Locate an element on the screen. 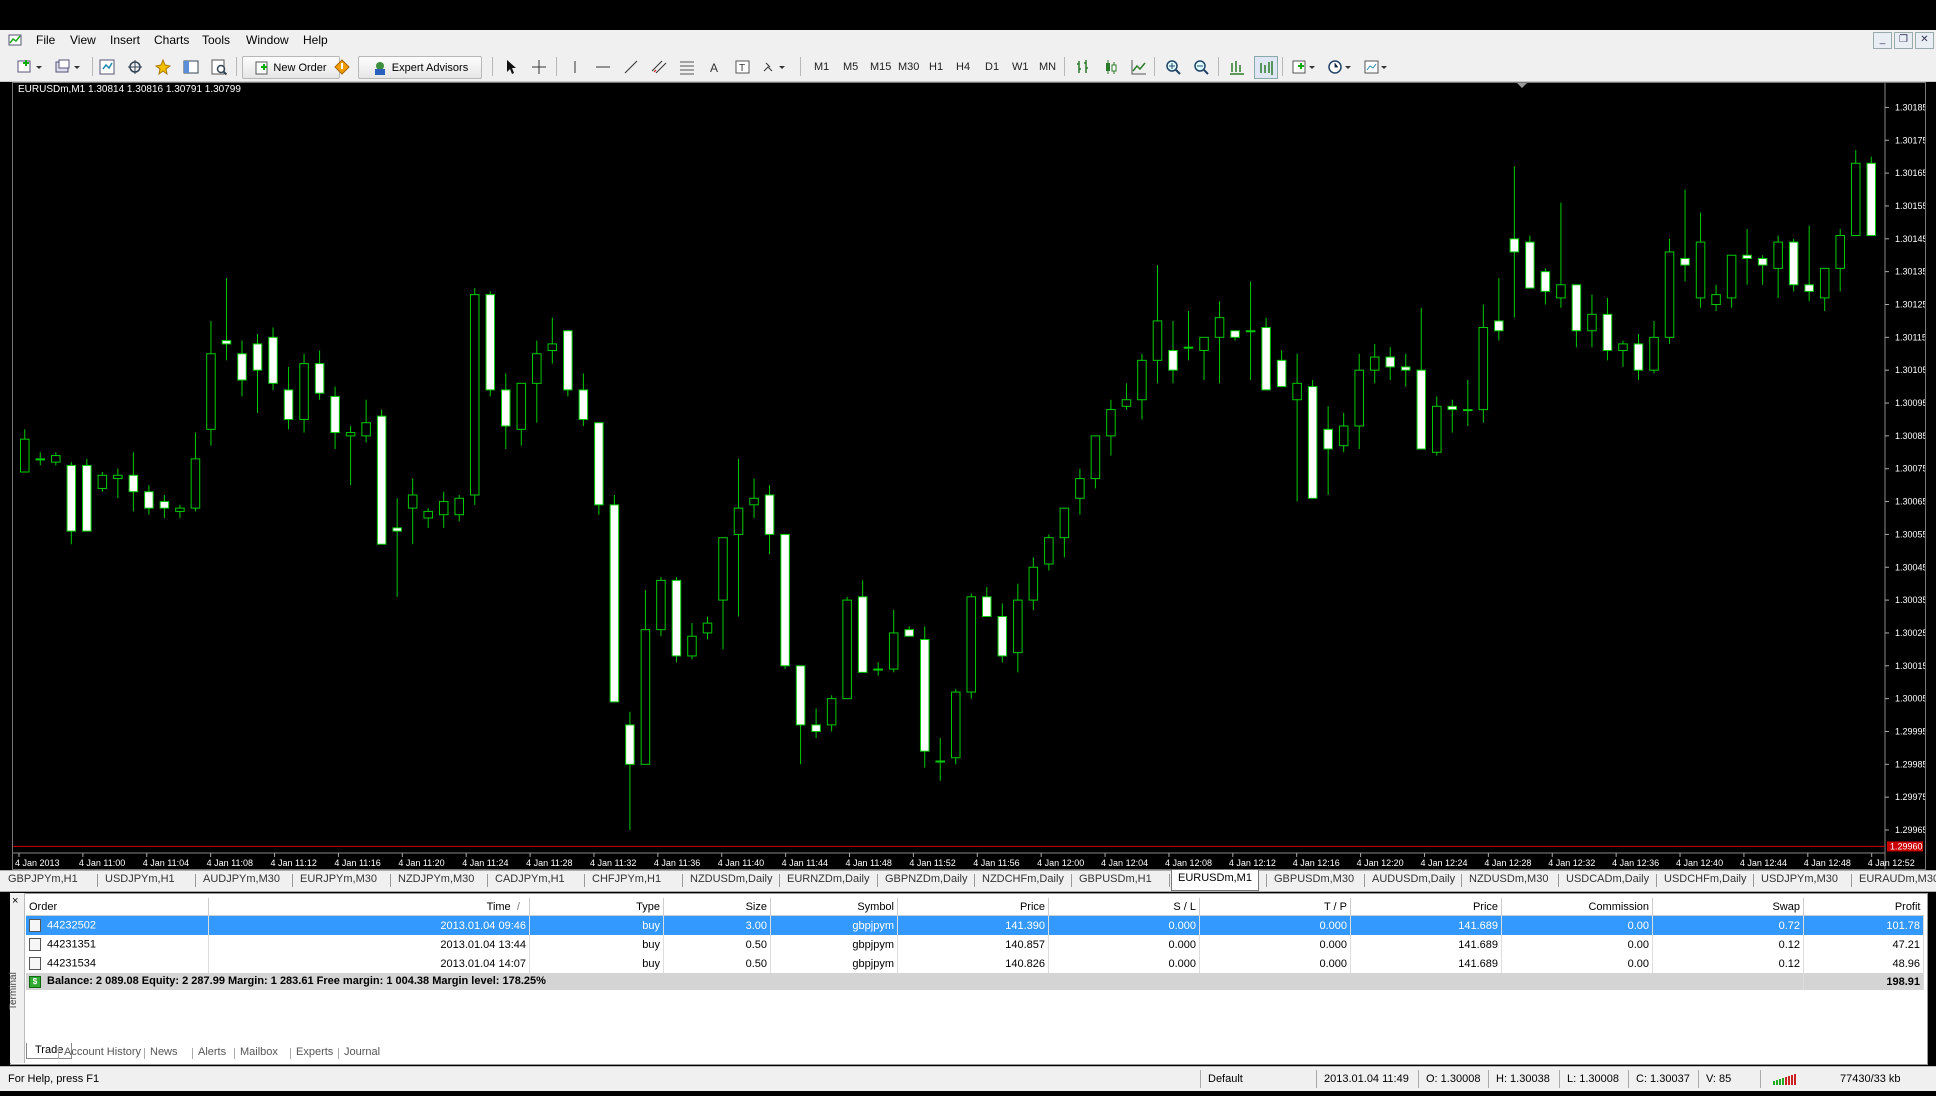 This screenshot has width=1936, height=1096. terminal-close-icon: × is located at coordinates (15, 901).